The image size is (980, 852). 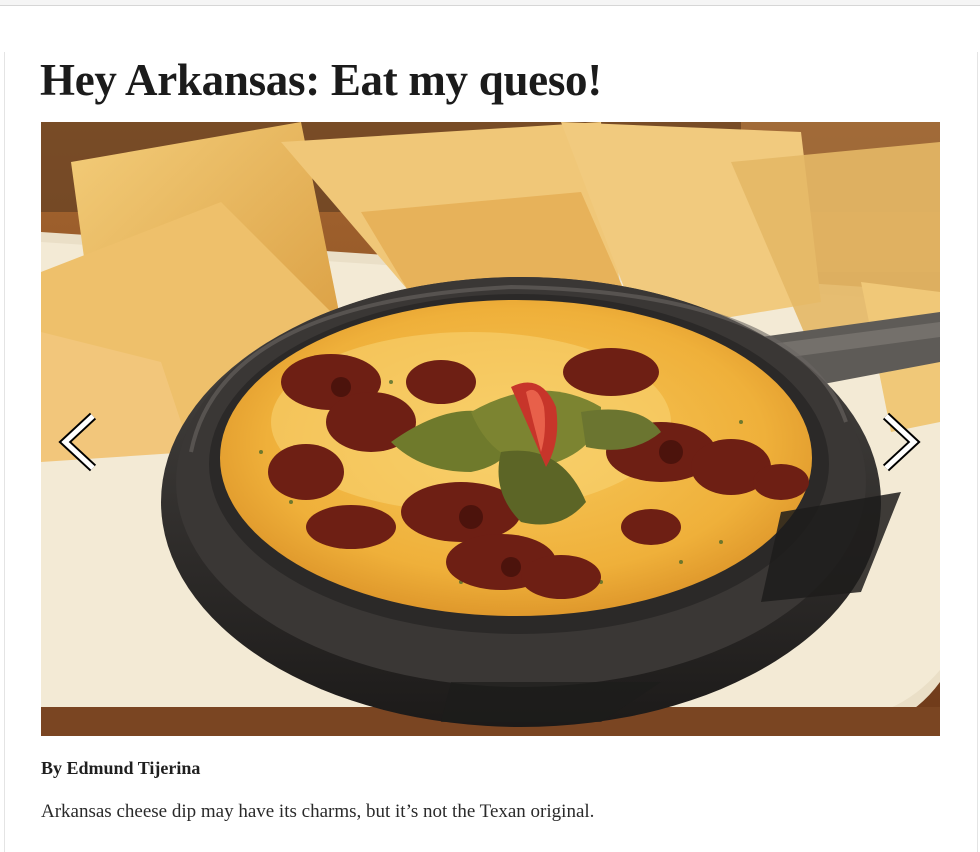 I want to click on top-divider, so click(x=490, y=3).